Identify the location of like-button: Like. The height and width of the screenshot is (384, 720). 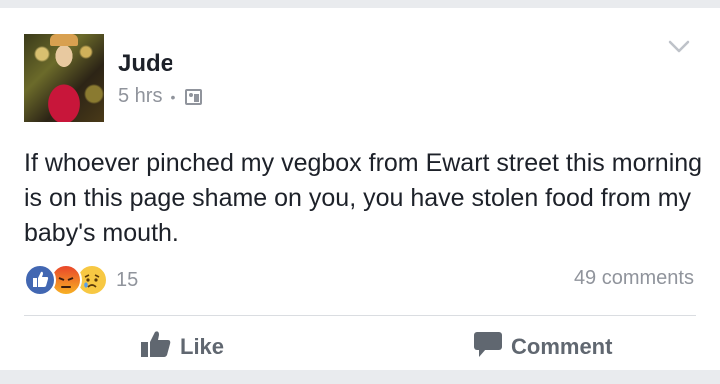
(182, 347).